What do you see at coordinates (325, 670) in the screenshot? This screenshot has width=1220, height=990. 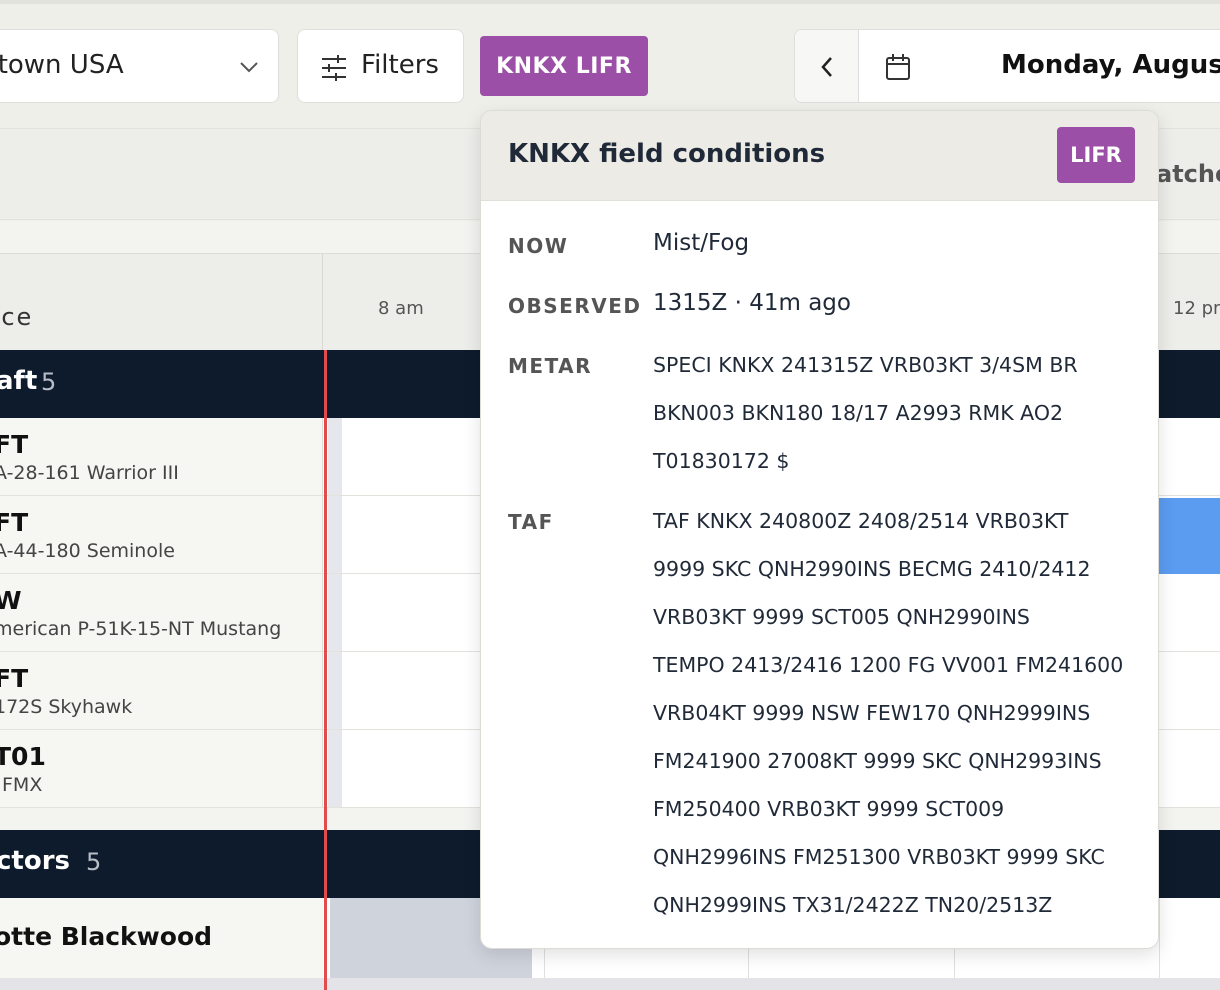 I see `current-time-indicator` at bounding box center [325, 670].